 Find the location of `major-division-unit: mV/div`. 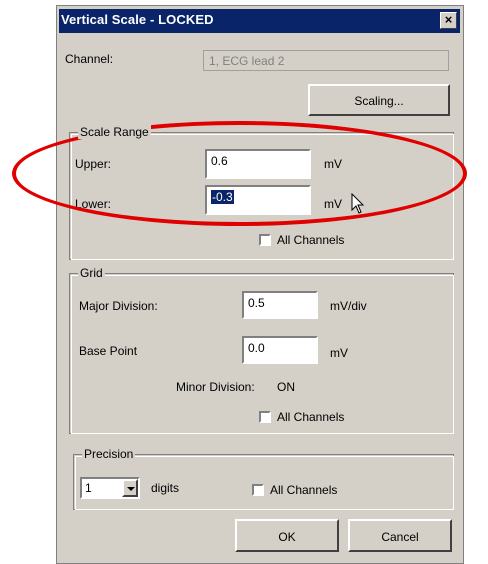

major-division-unit: mV/div is located at coordinates (348, 306).